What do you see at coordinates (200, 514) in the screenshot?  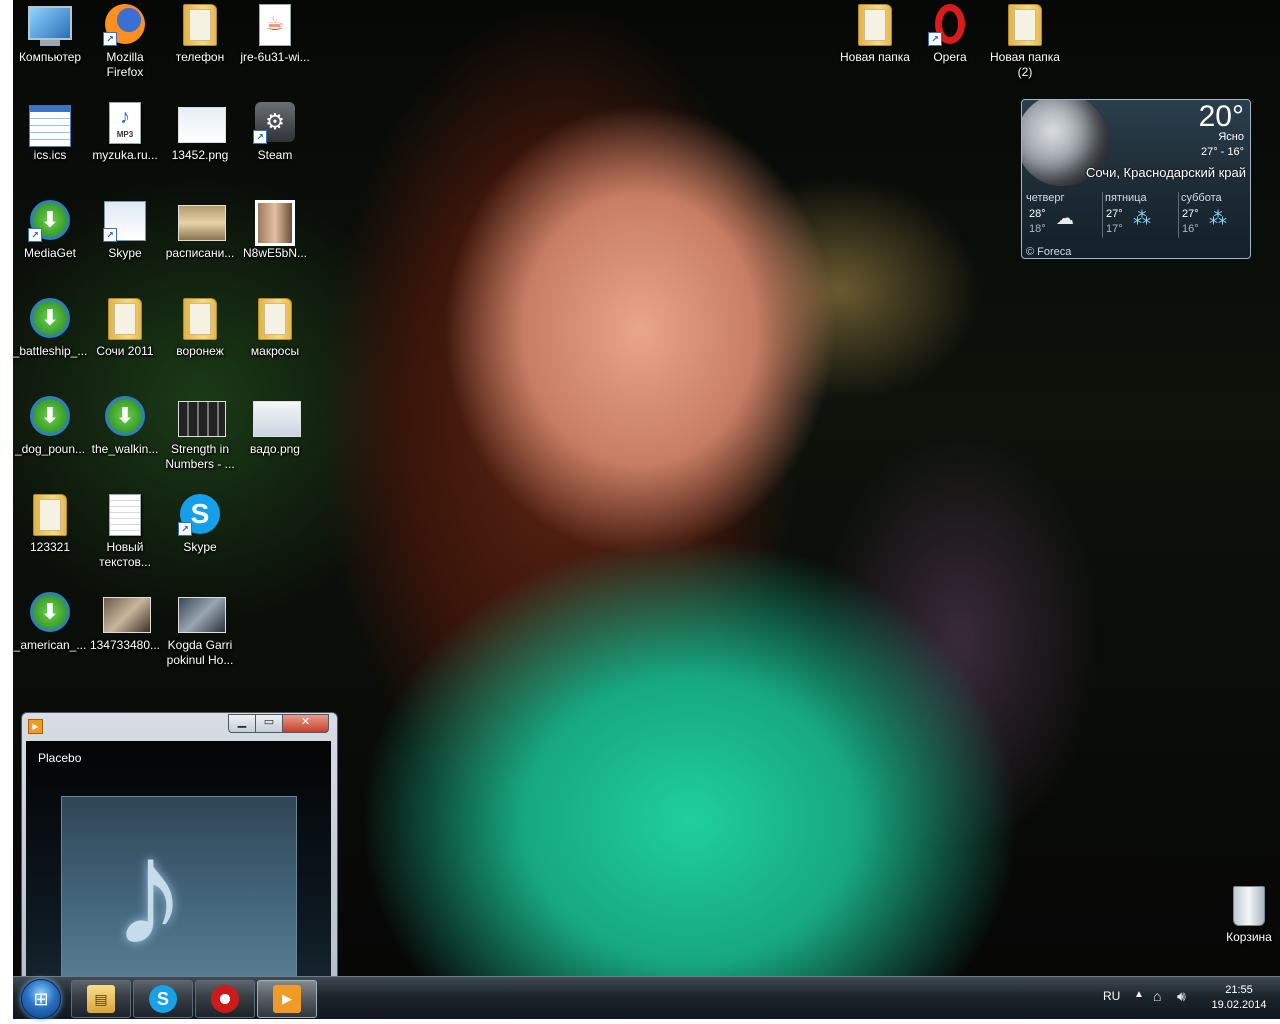 I see `skype-icon: S ↗` at bounding box center [200, 514].